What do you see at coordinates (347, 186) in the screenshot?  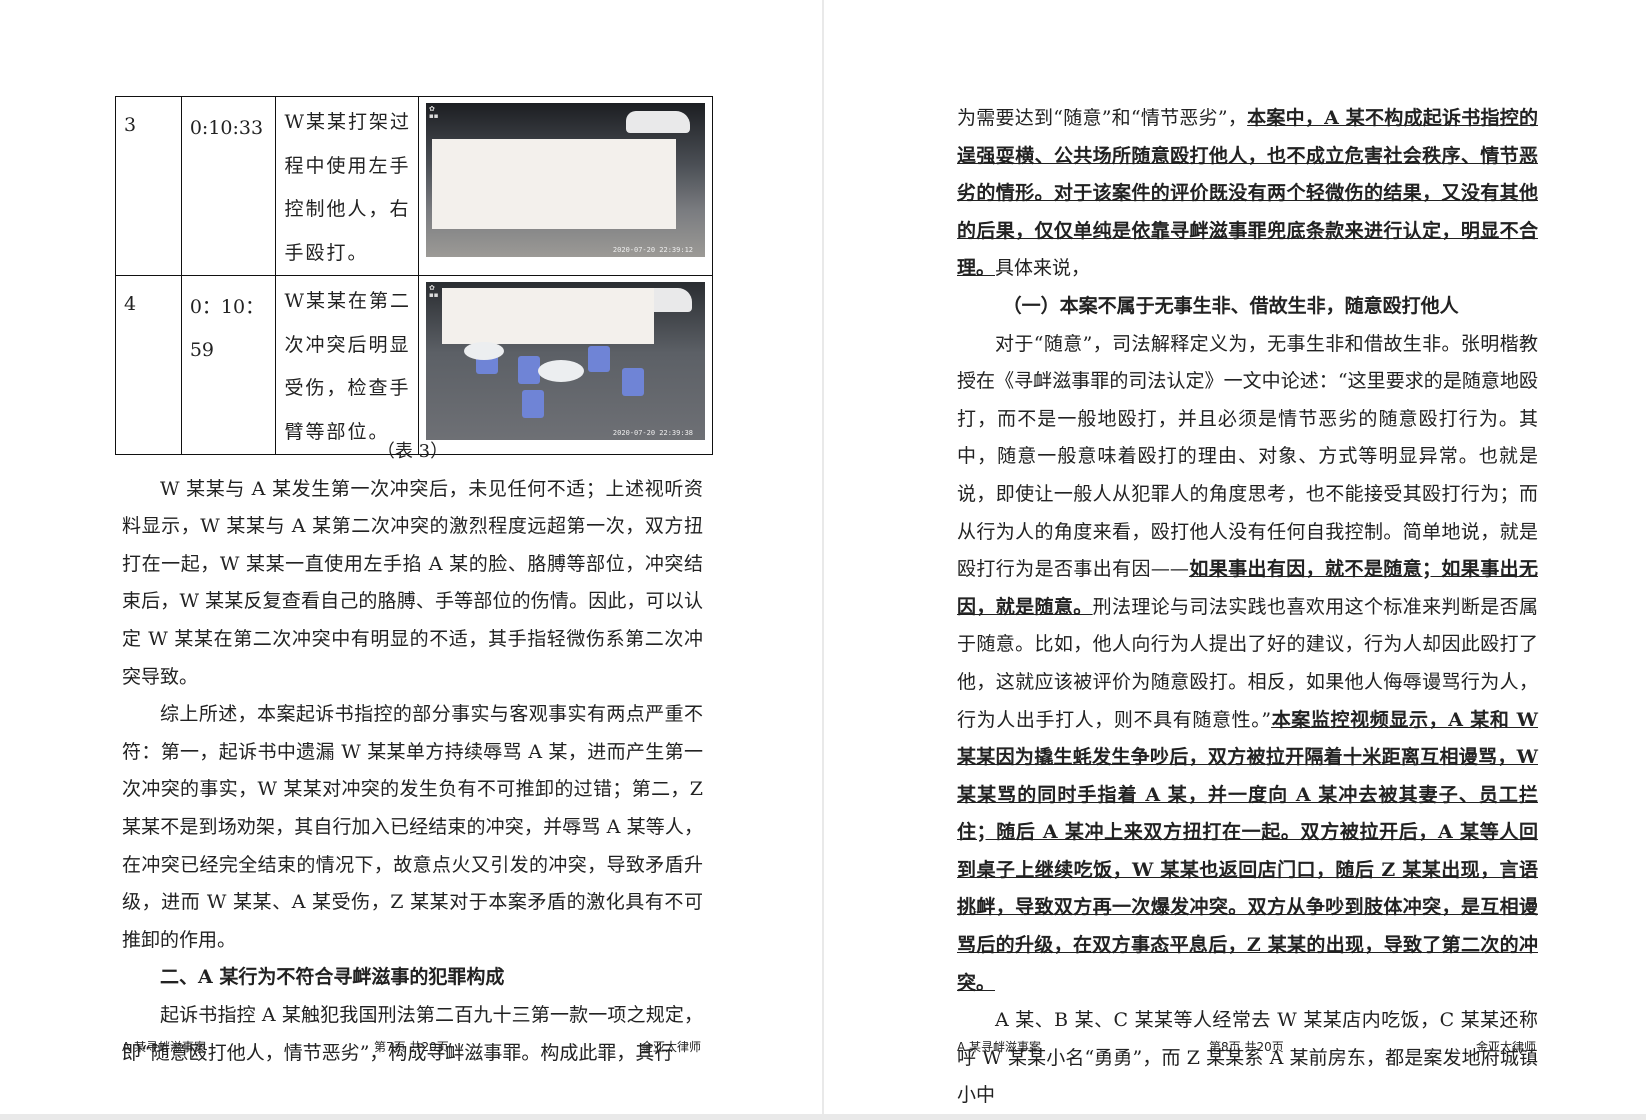 I see `row-description: W某某打架过程中使用左手控制他人，右手殴打。` at bounding box center [347, 186].